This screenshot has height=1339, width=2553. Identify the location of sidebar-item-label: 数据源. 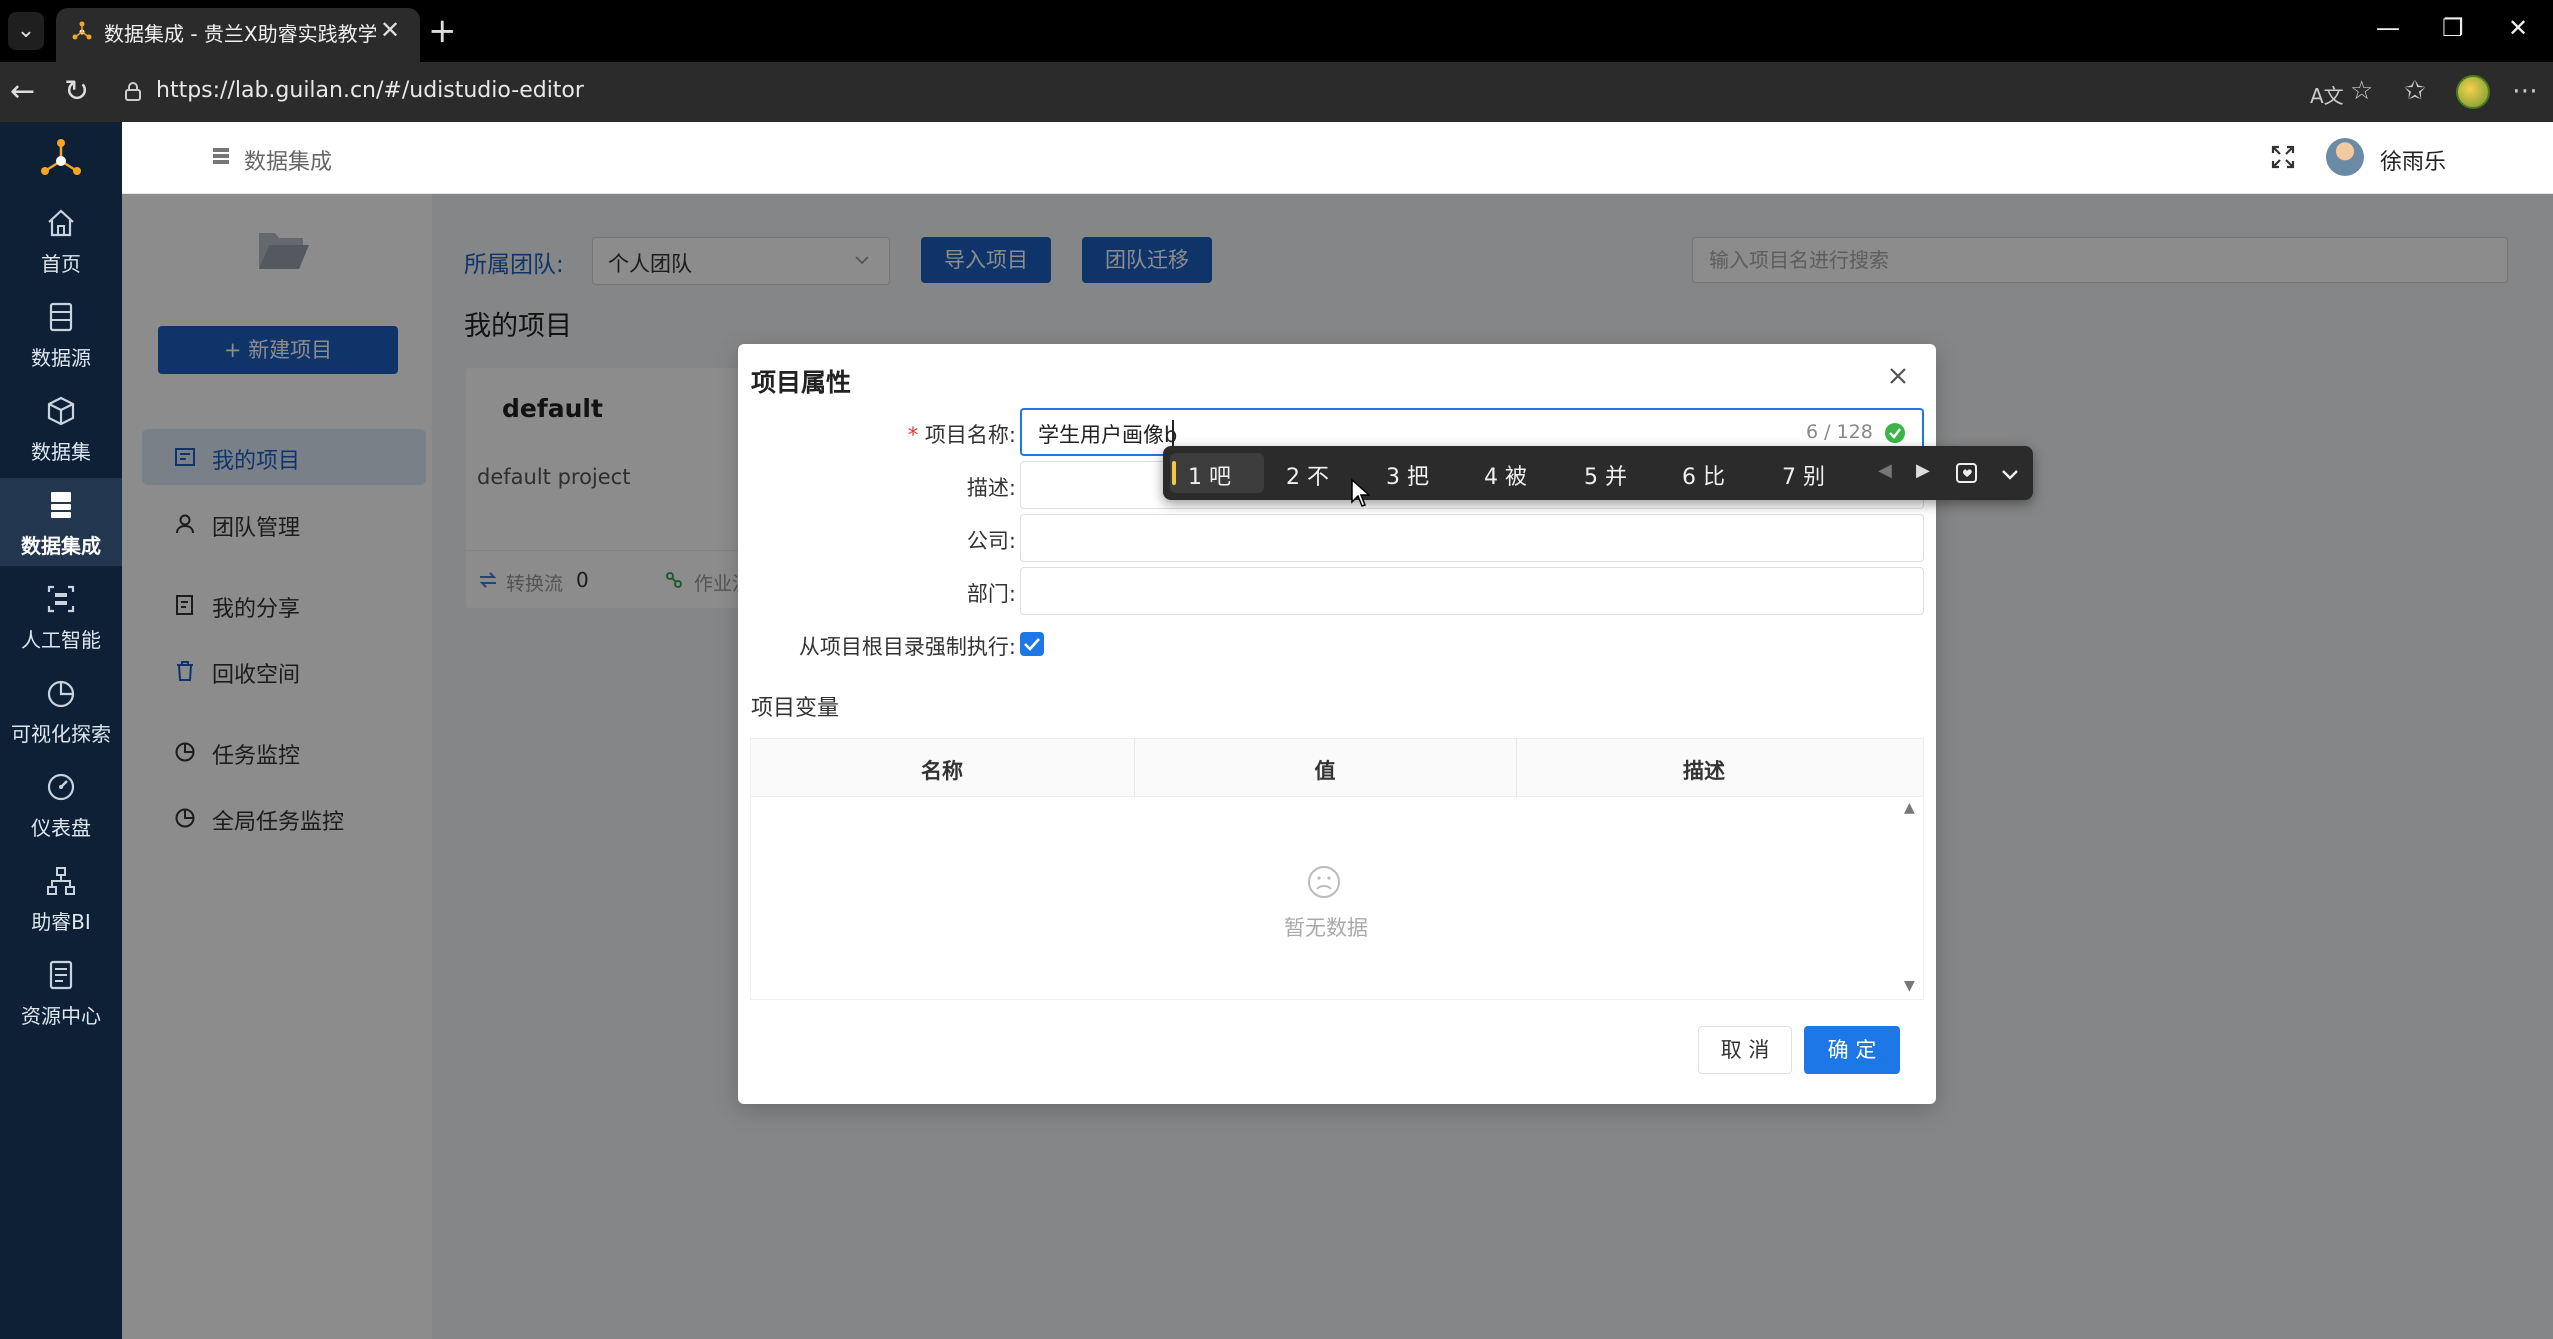
(61, 358).